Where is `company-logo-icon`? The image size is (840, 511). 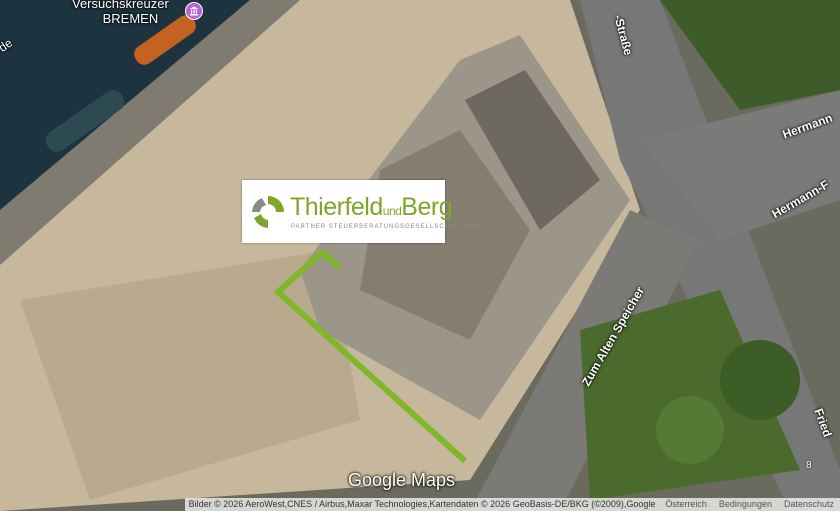 company-logo-icon is located at coordinates (268, 212).